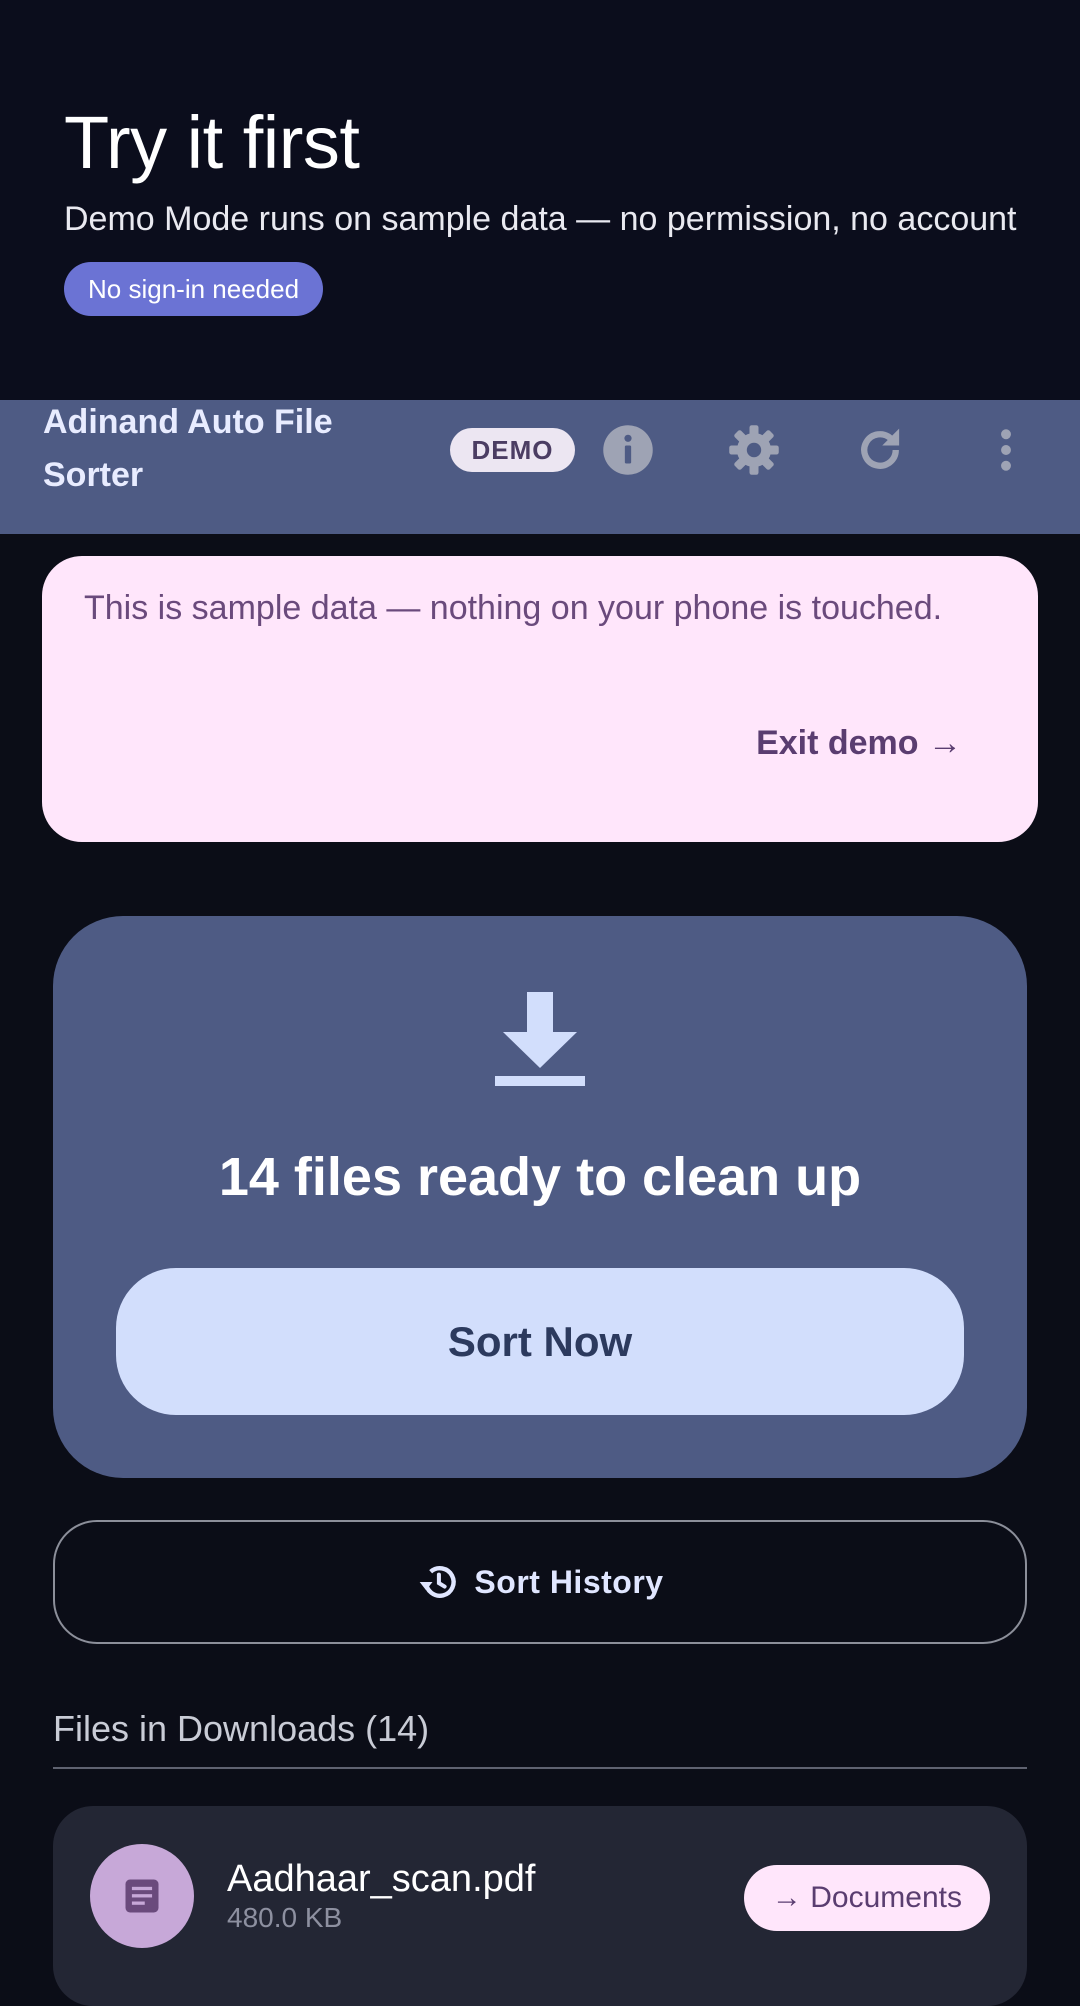 The width and height of the screenshot is (1080, 2006). I want to click on settings-button, so click(754, 450).